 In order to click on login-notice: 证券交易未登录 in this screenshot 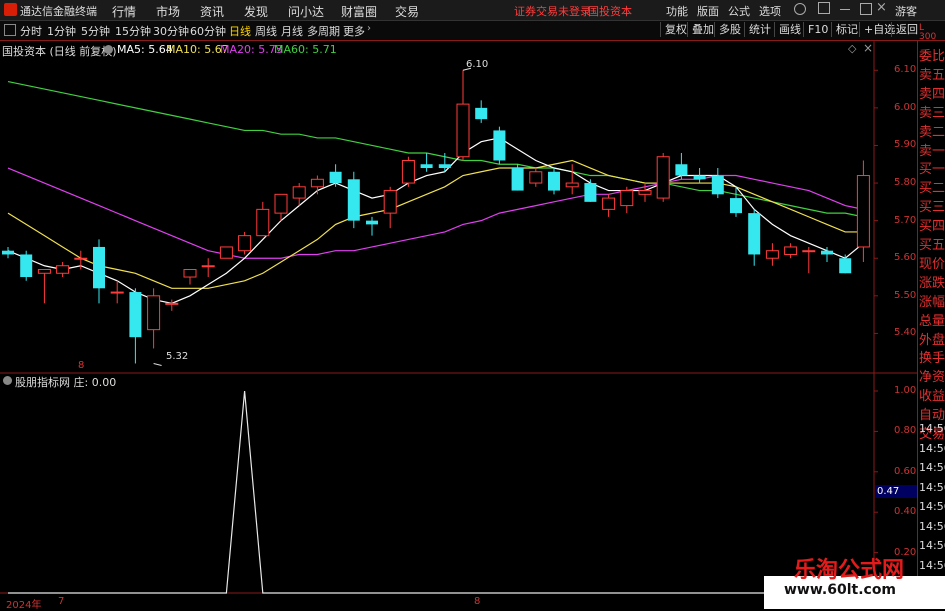, I will do `click(552, 11)`.